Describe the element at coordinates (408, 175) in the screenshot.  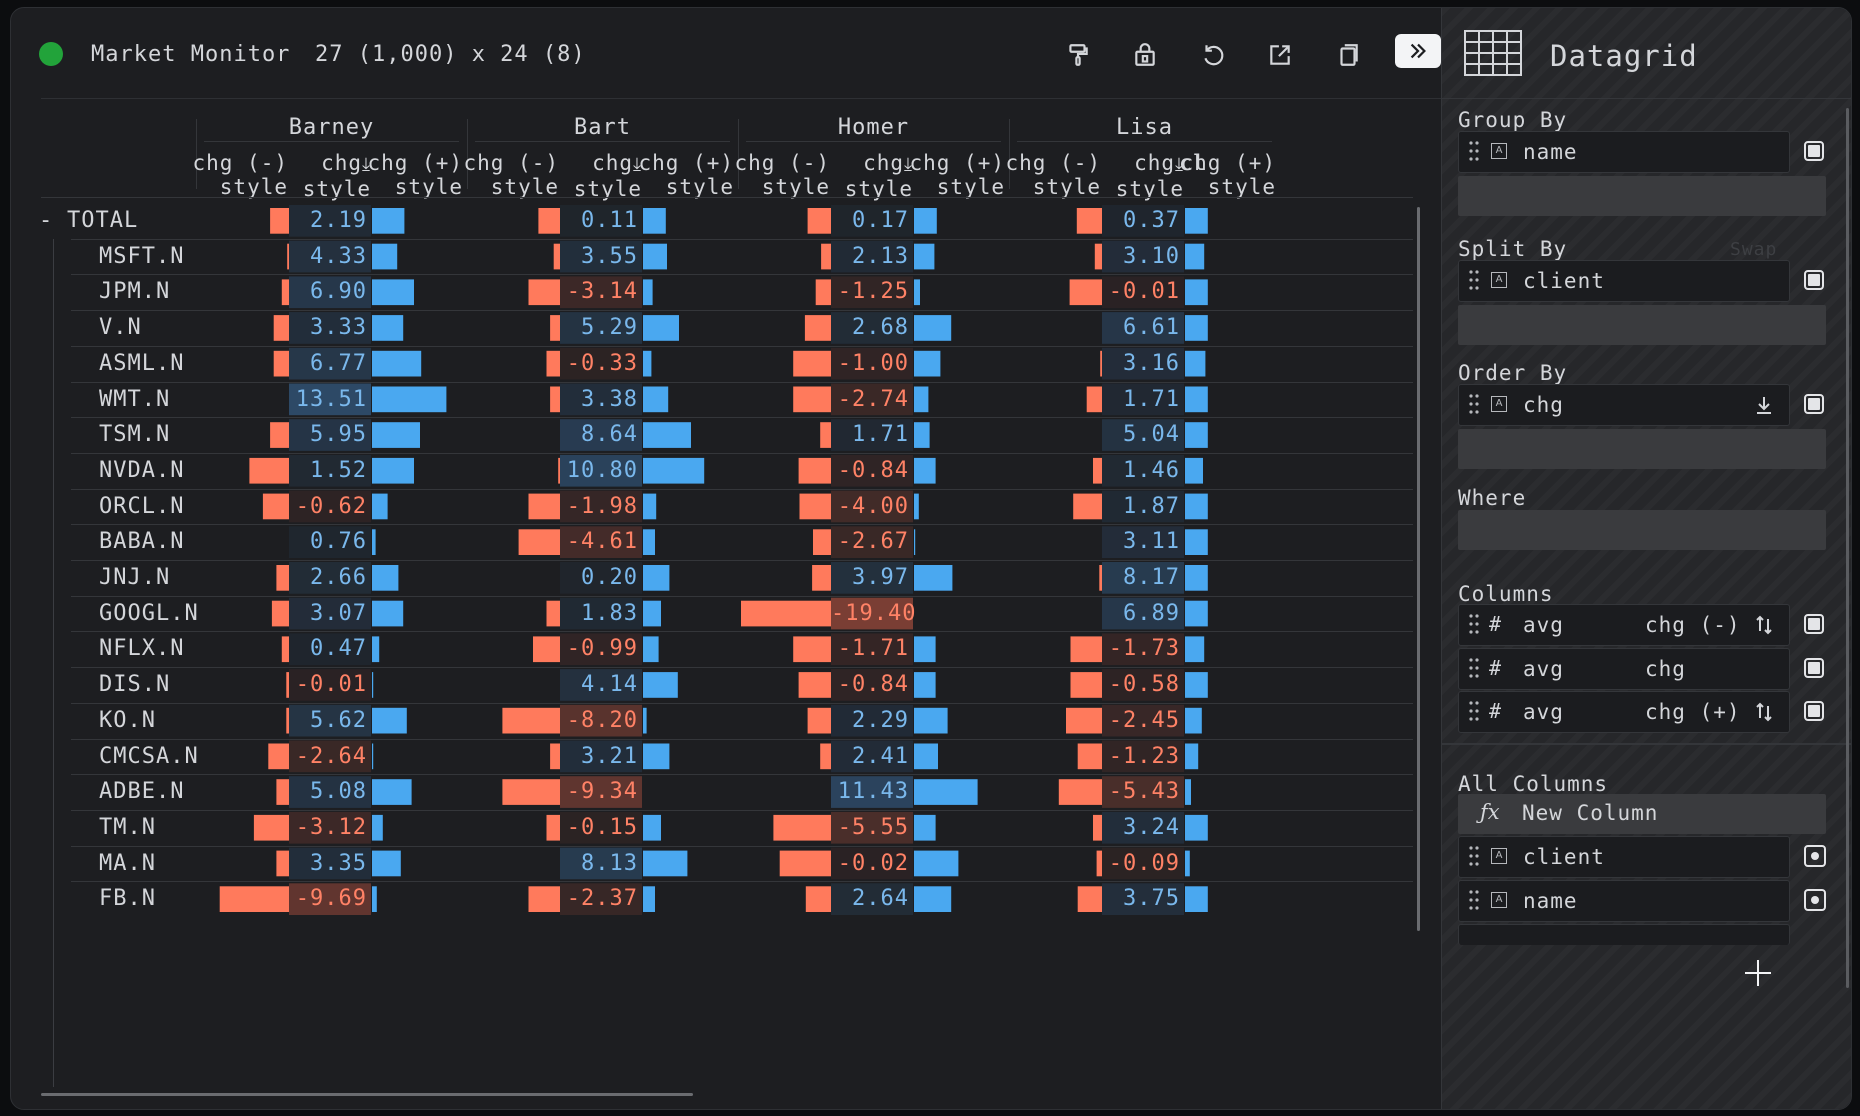
I see `column-header: chg (+) style` at that location.